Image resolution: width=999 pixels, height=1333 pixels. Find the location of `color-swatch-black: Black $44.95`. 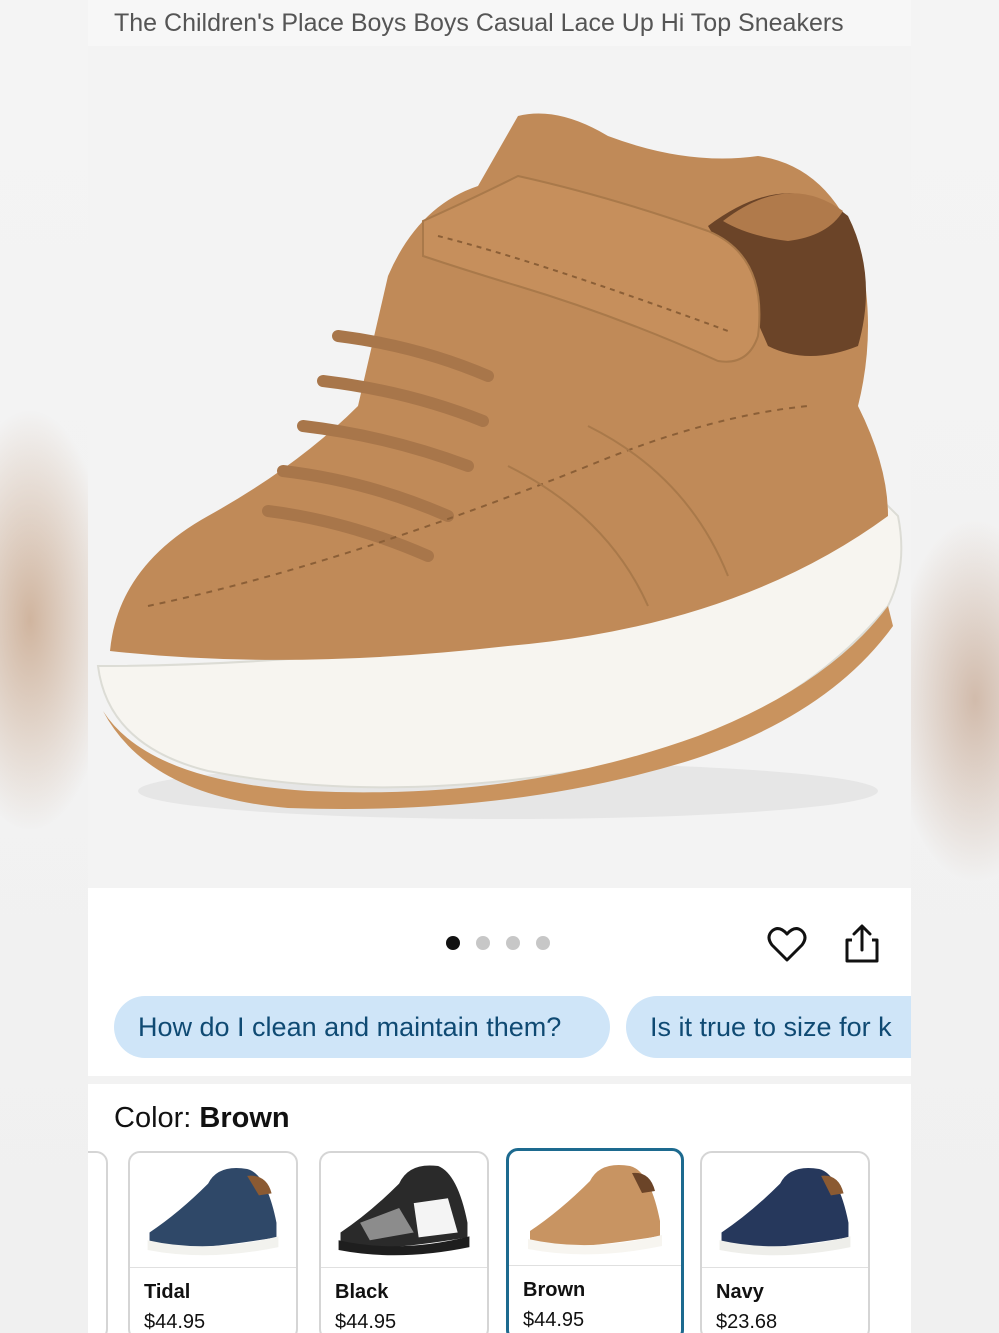

color-swatch-black: Black $44.95 is located at coordinates (404, 1242).